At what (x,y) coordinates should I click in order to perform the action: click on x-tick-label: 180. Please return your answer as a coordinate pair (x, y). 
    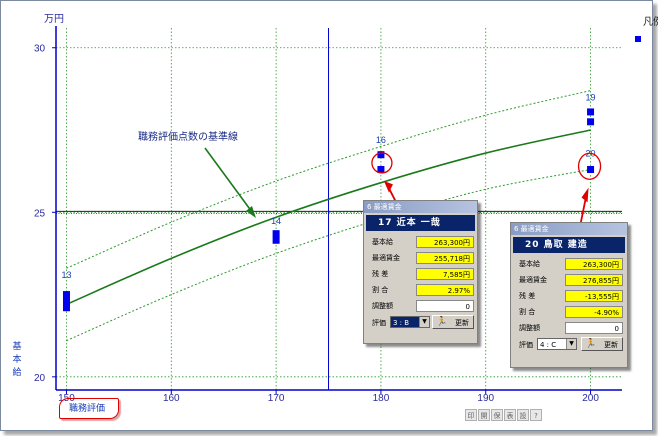
    Looking at the image, I should click on (381, 398).